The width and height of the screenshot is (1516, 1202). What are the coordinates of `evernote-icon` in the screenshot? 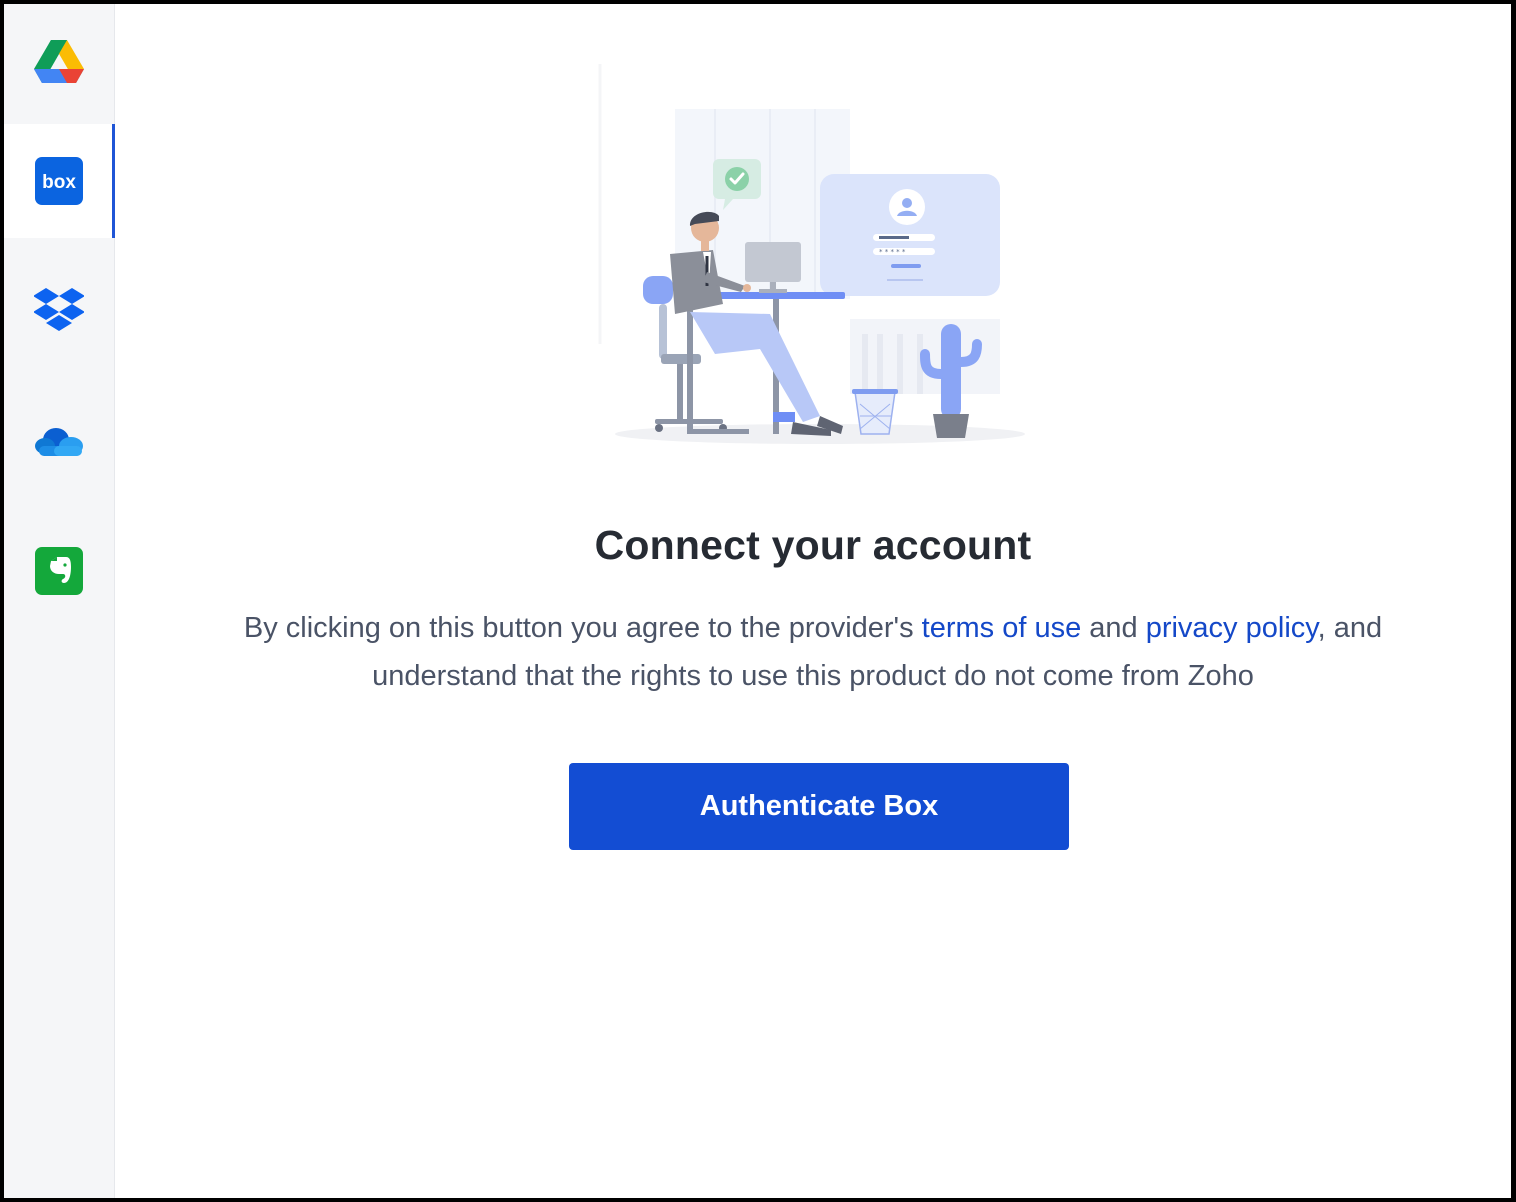 It's located at (59, 571).